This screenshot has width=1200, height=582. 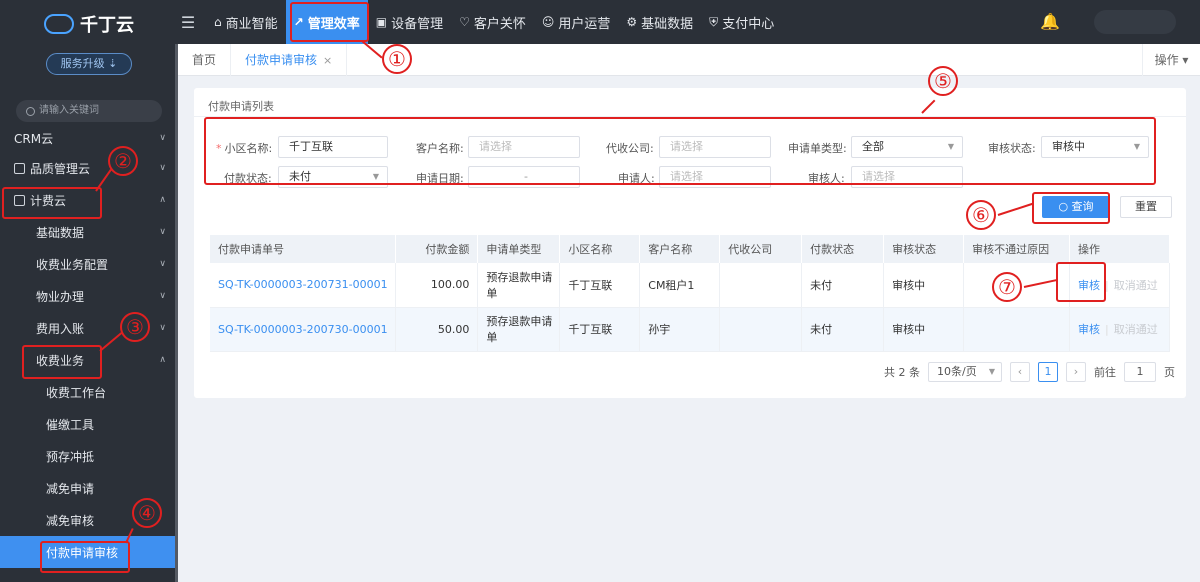 What do you see at coordinates (176, 313) in the screenshot?
I see `sidebar-scrollbar` at bounding box center [176, 313].